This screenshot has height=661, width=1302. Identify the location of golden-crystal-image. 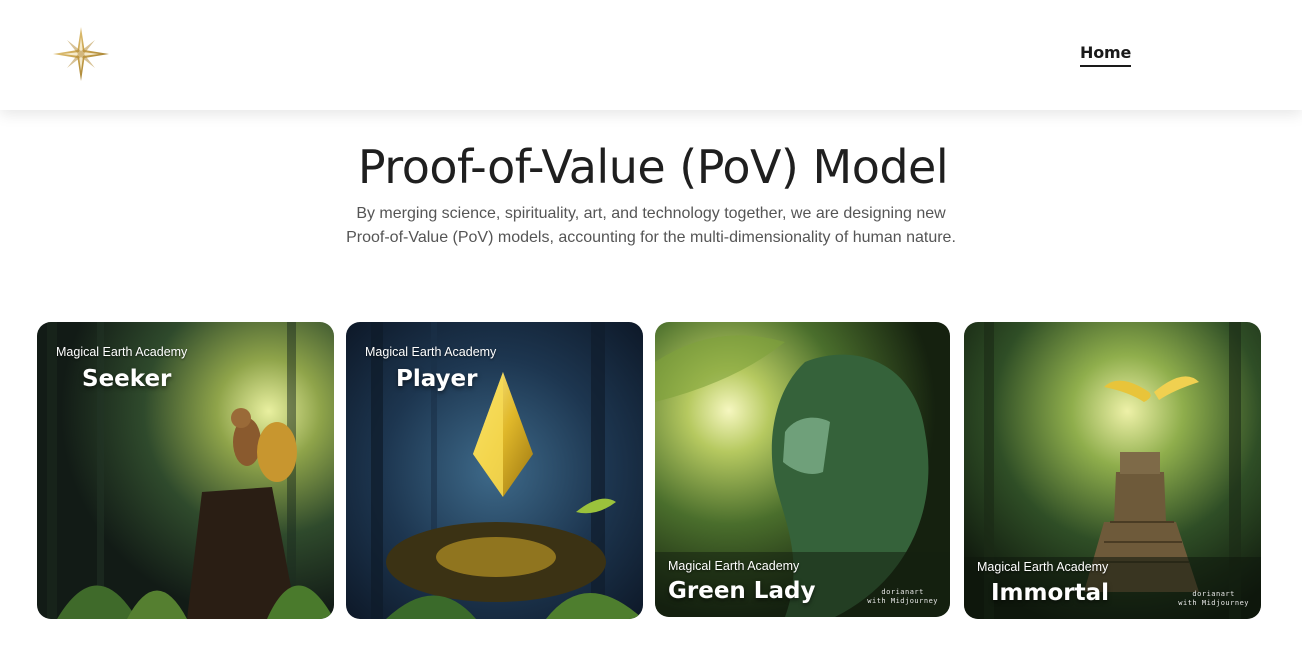
(494, 470).